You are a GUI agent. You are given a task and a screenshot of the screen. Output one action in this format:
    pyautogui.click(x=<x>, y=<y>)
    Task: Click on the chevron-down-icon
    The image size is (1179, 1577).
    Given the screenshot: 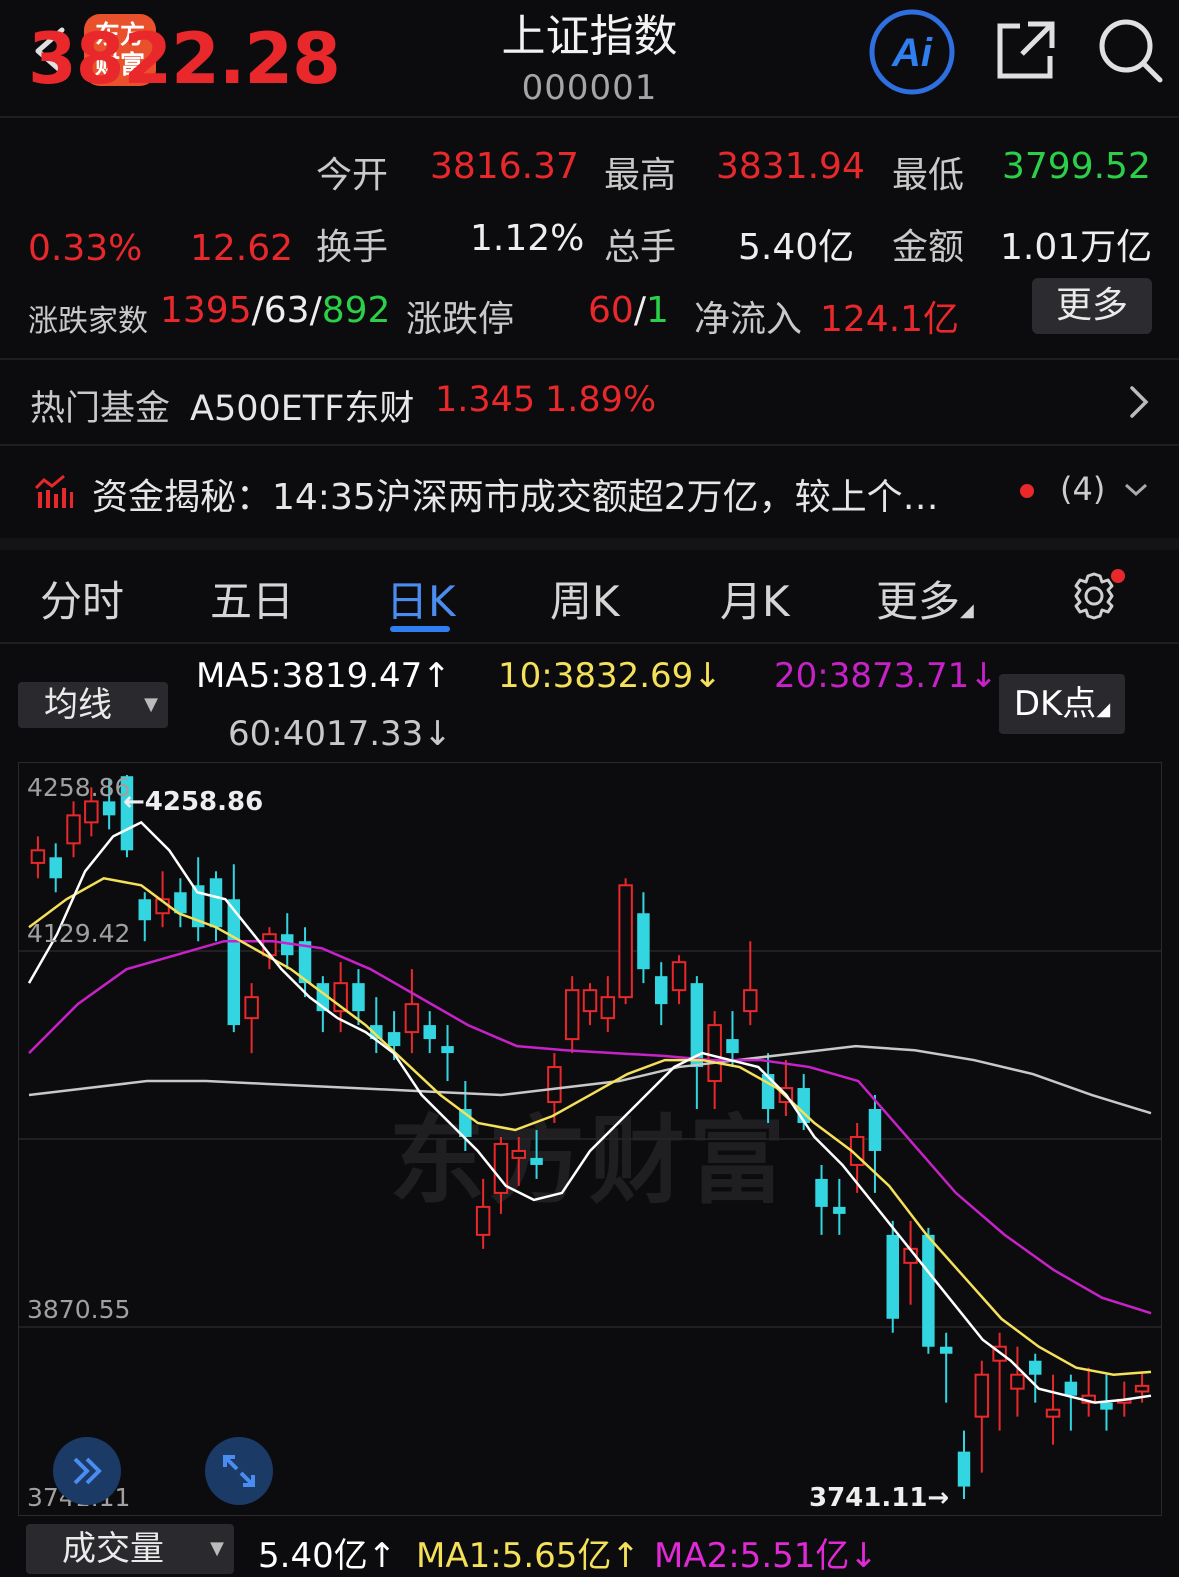 What is the action you would take?
    pyautogui.click(x=1136, y=490)
    